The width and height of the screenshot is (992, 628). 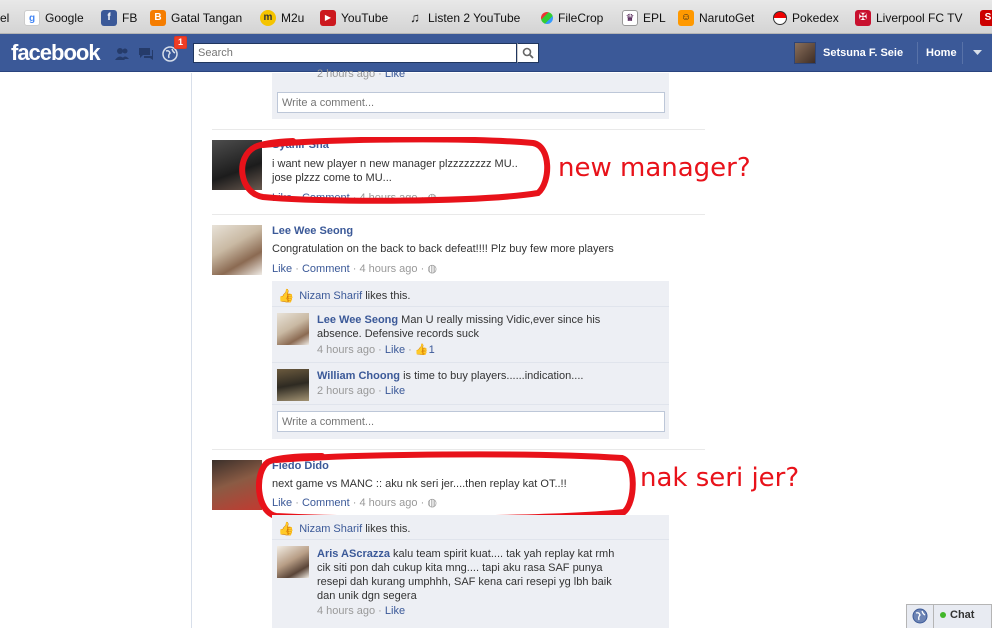 What do you see at coordinates (328, 18) in the screenshot?
I see `youtube-icon: ▶` at bounding box center [328, 18].